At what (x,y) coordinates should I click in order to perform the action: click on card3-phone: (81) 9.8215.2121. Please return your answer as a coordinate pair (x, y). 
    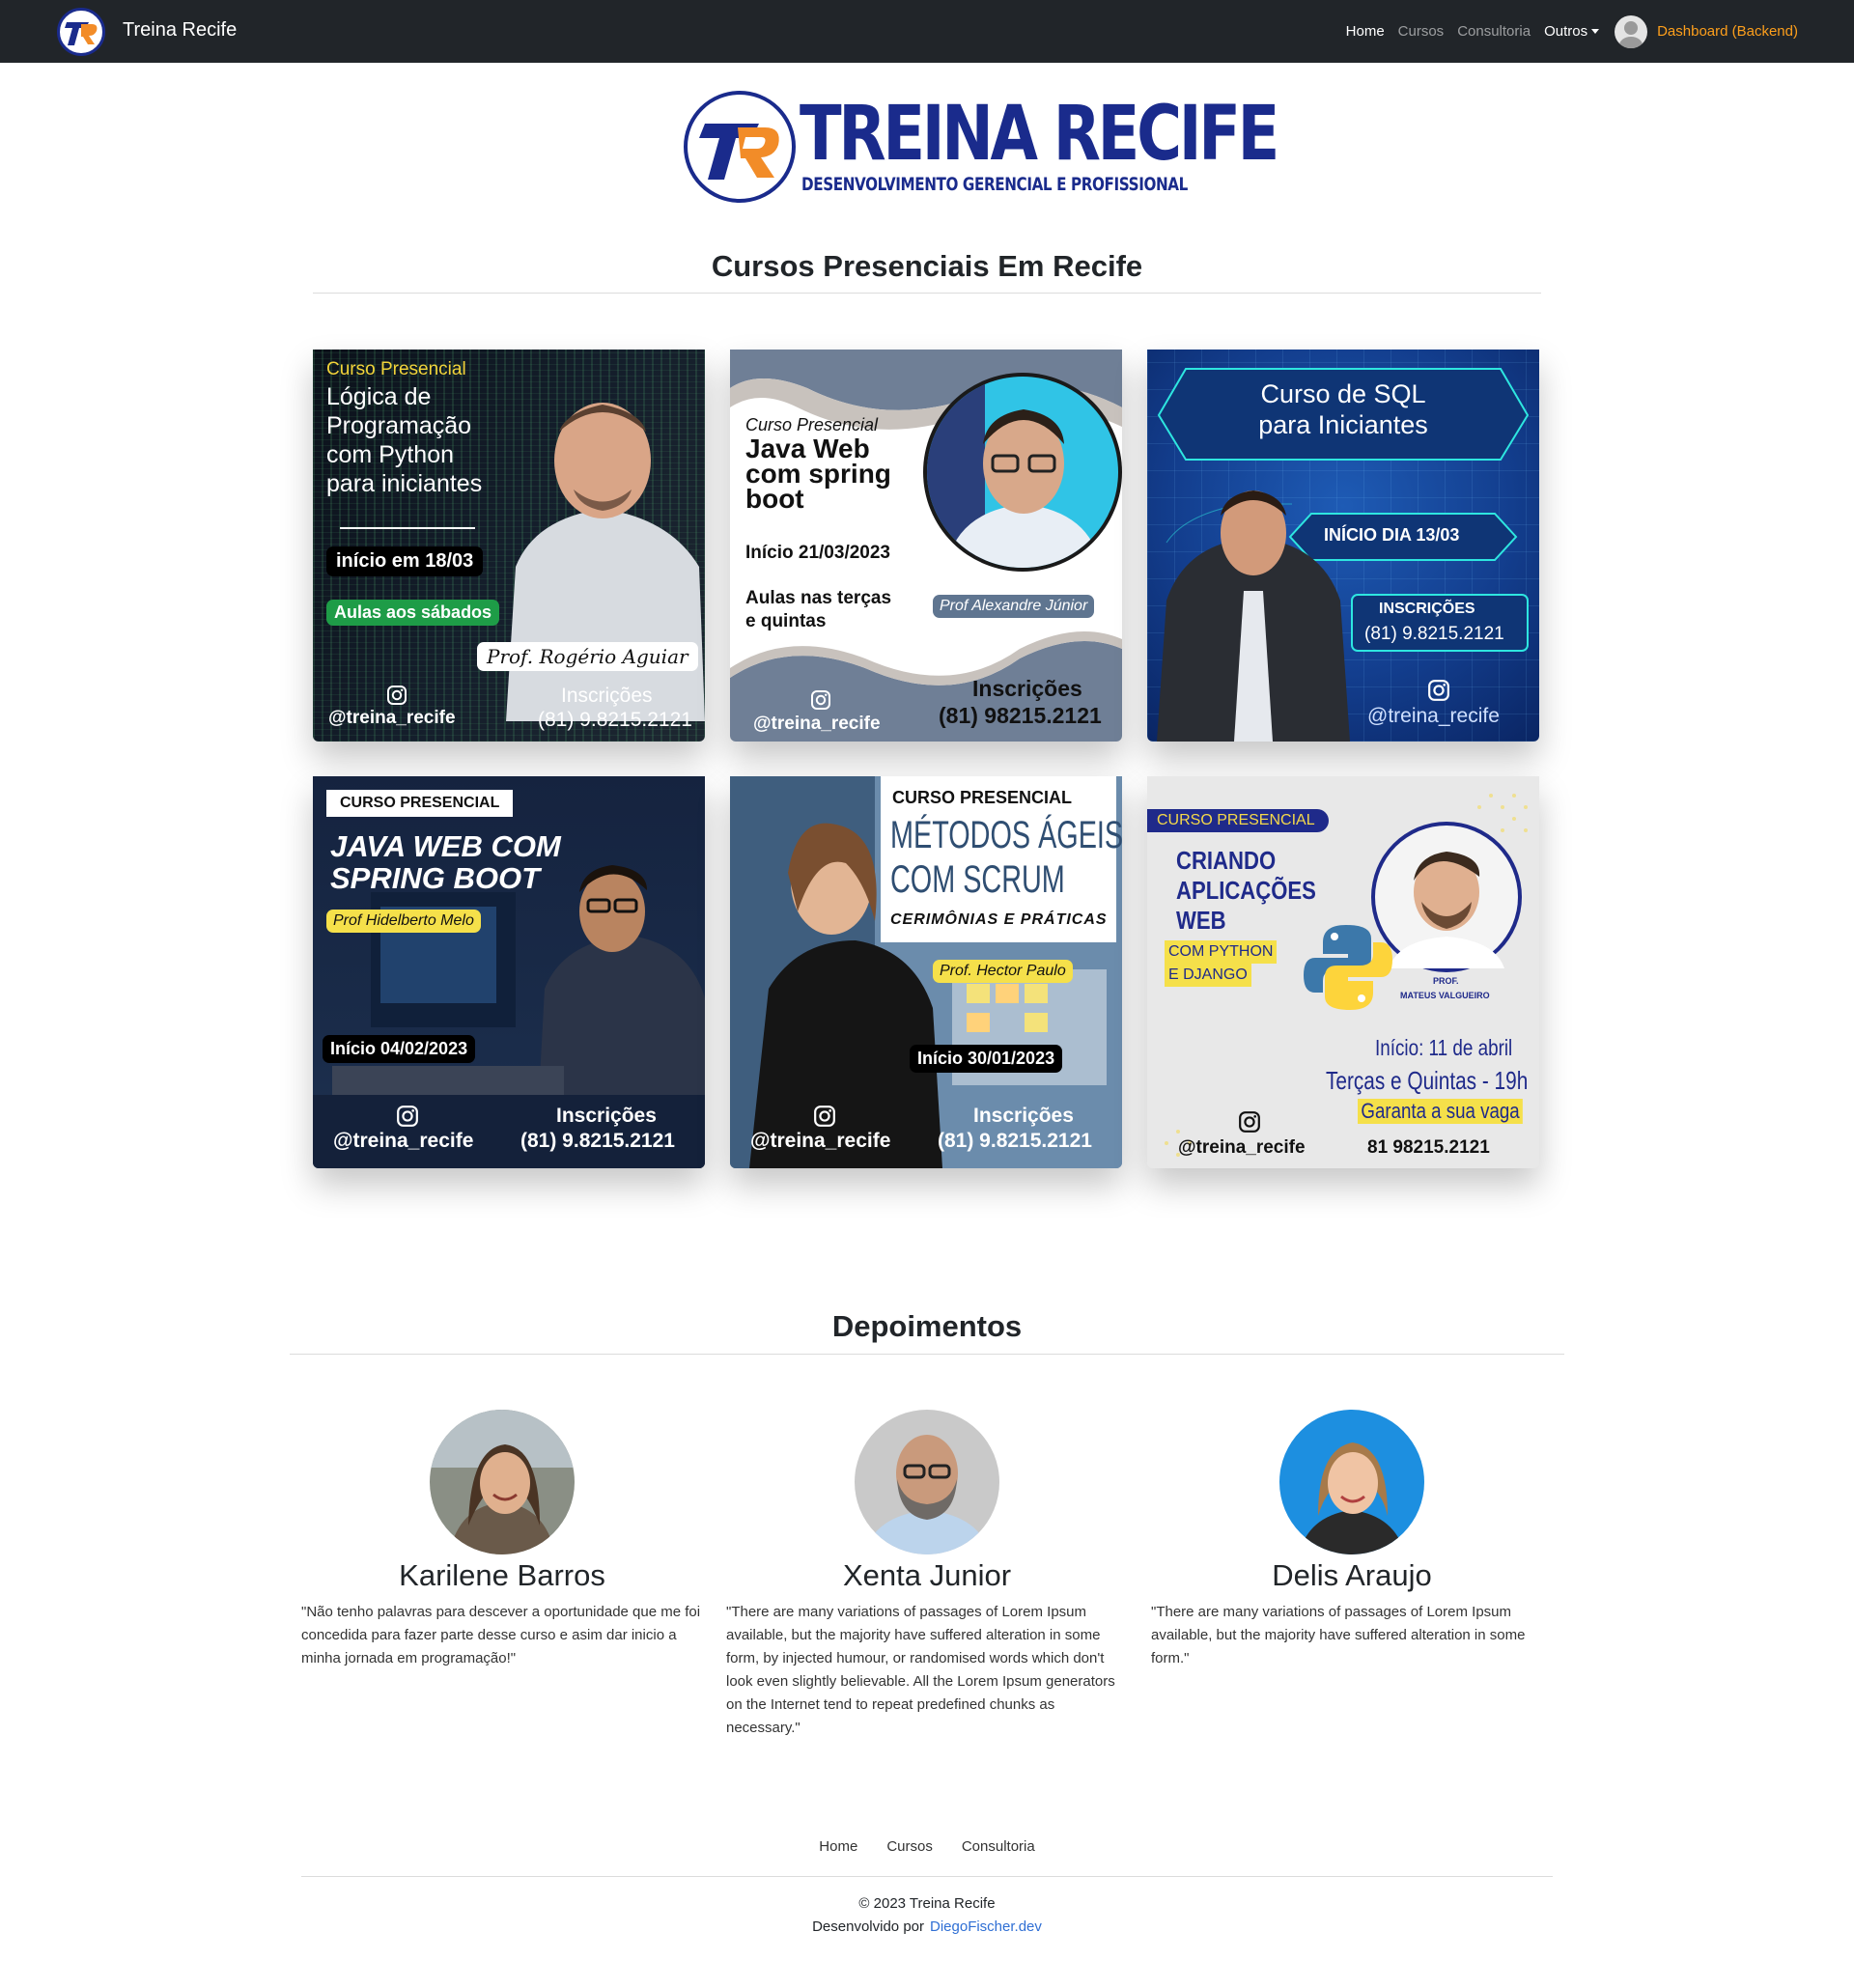
    Looking at the image, I should click on (1434, 634).